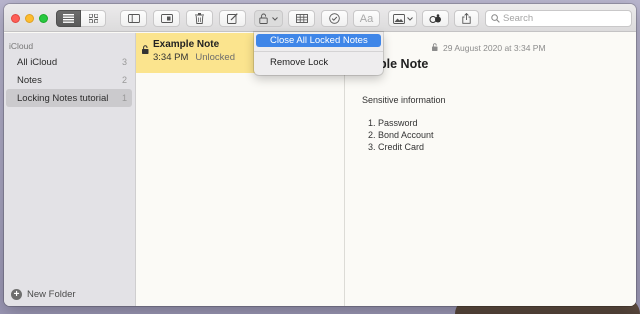 The width and height of the screenshot is (640, 314). Describe the element at coordinates (320, 18) in the screenshot. I see `toolbar: Aa` at that location.